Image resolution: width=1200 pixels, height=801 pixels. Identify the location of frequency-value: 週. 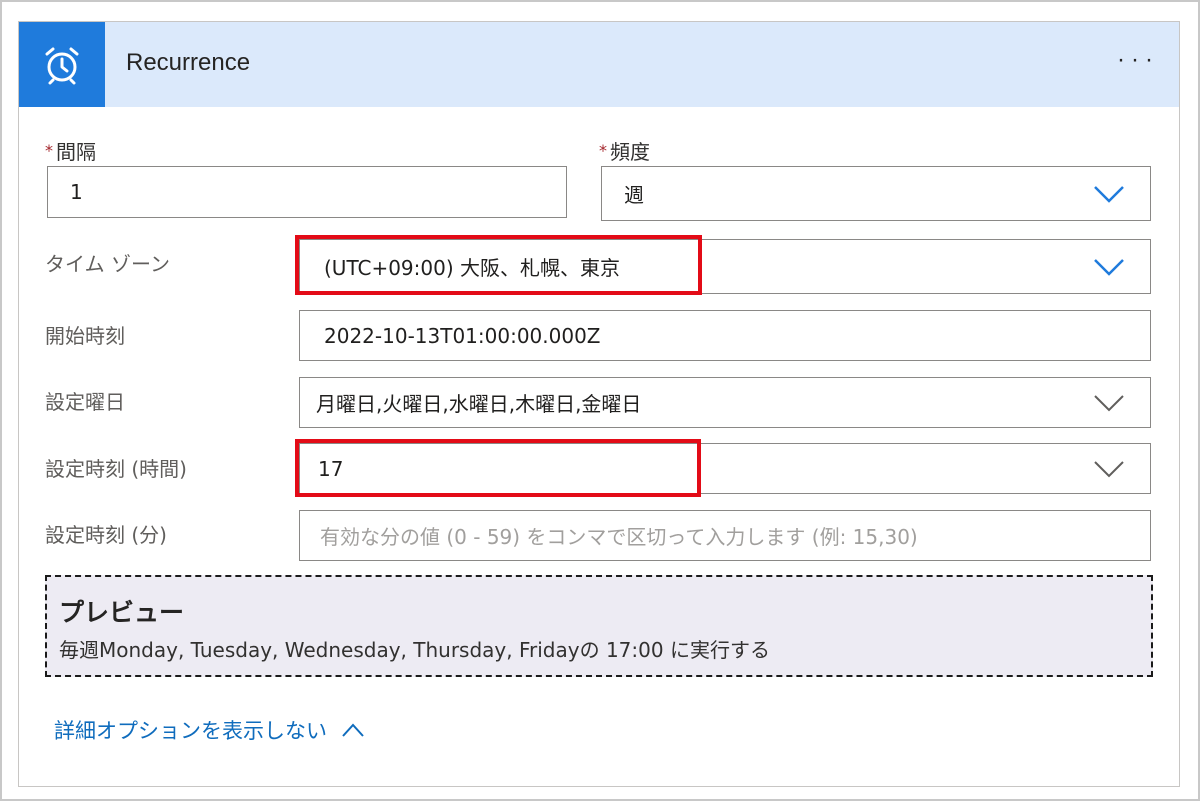
(634, 195).